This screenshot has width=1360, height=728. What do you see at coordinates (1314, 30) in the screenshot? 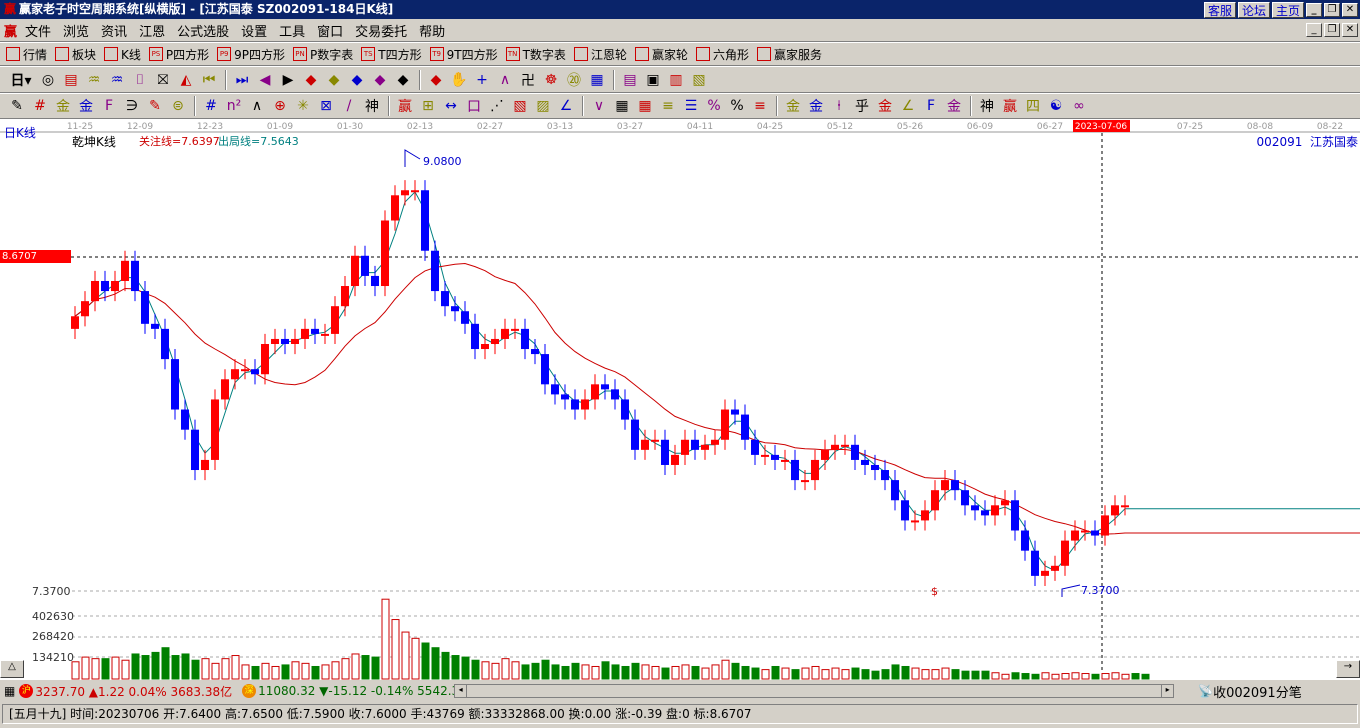
I see `child-minimize-button: _` at bounding box center [1314, 30].